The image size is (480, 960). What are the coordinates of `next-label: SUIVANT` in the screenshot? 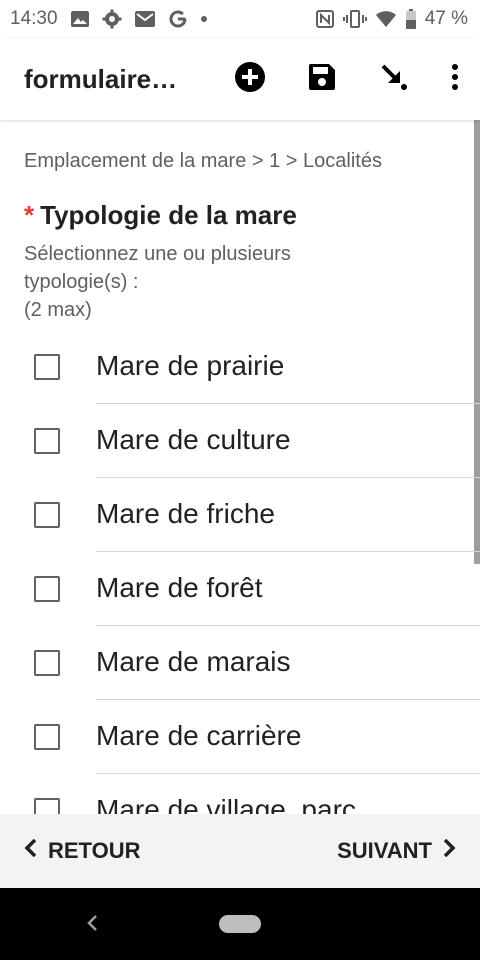 It's located at (384, 850).